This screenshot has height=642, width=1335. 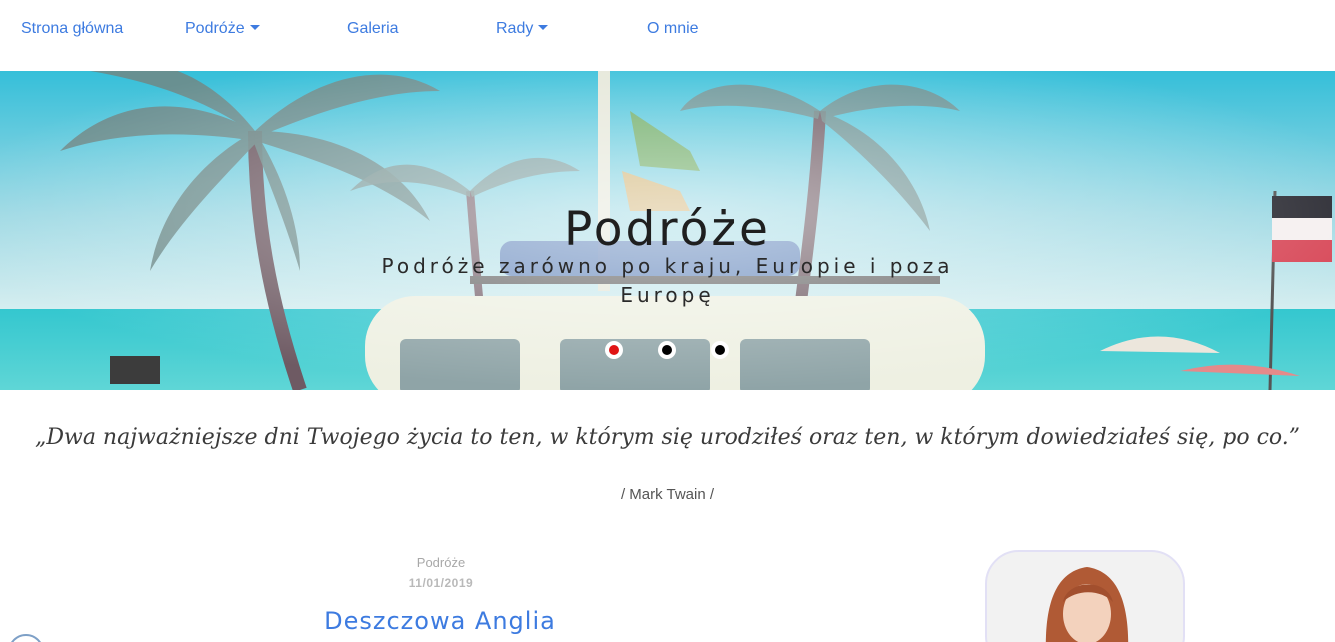 I want to click on nav-item-about: O mnie, so click(x=673, y=29).